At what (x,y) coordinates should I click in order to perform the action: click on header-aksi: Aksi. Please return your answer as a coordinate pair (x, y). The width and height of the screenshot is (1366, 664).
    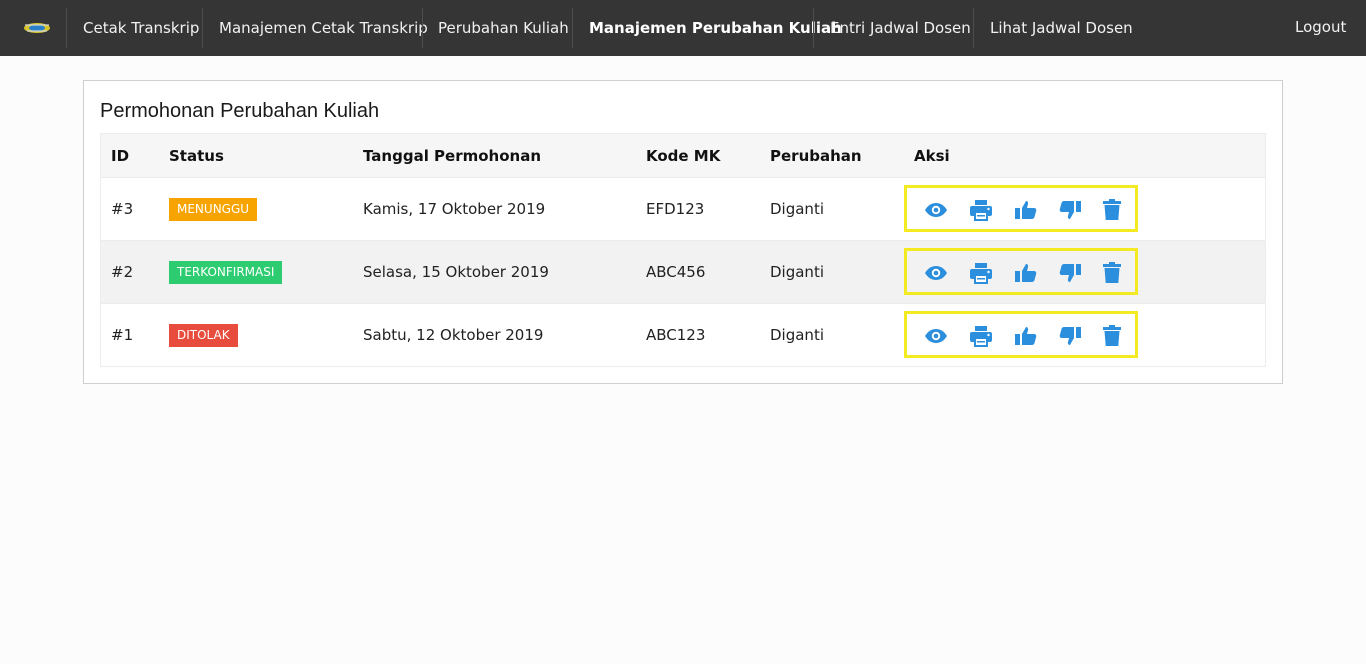
    Looking at the image, I should click on (932, 155).